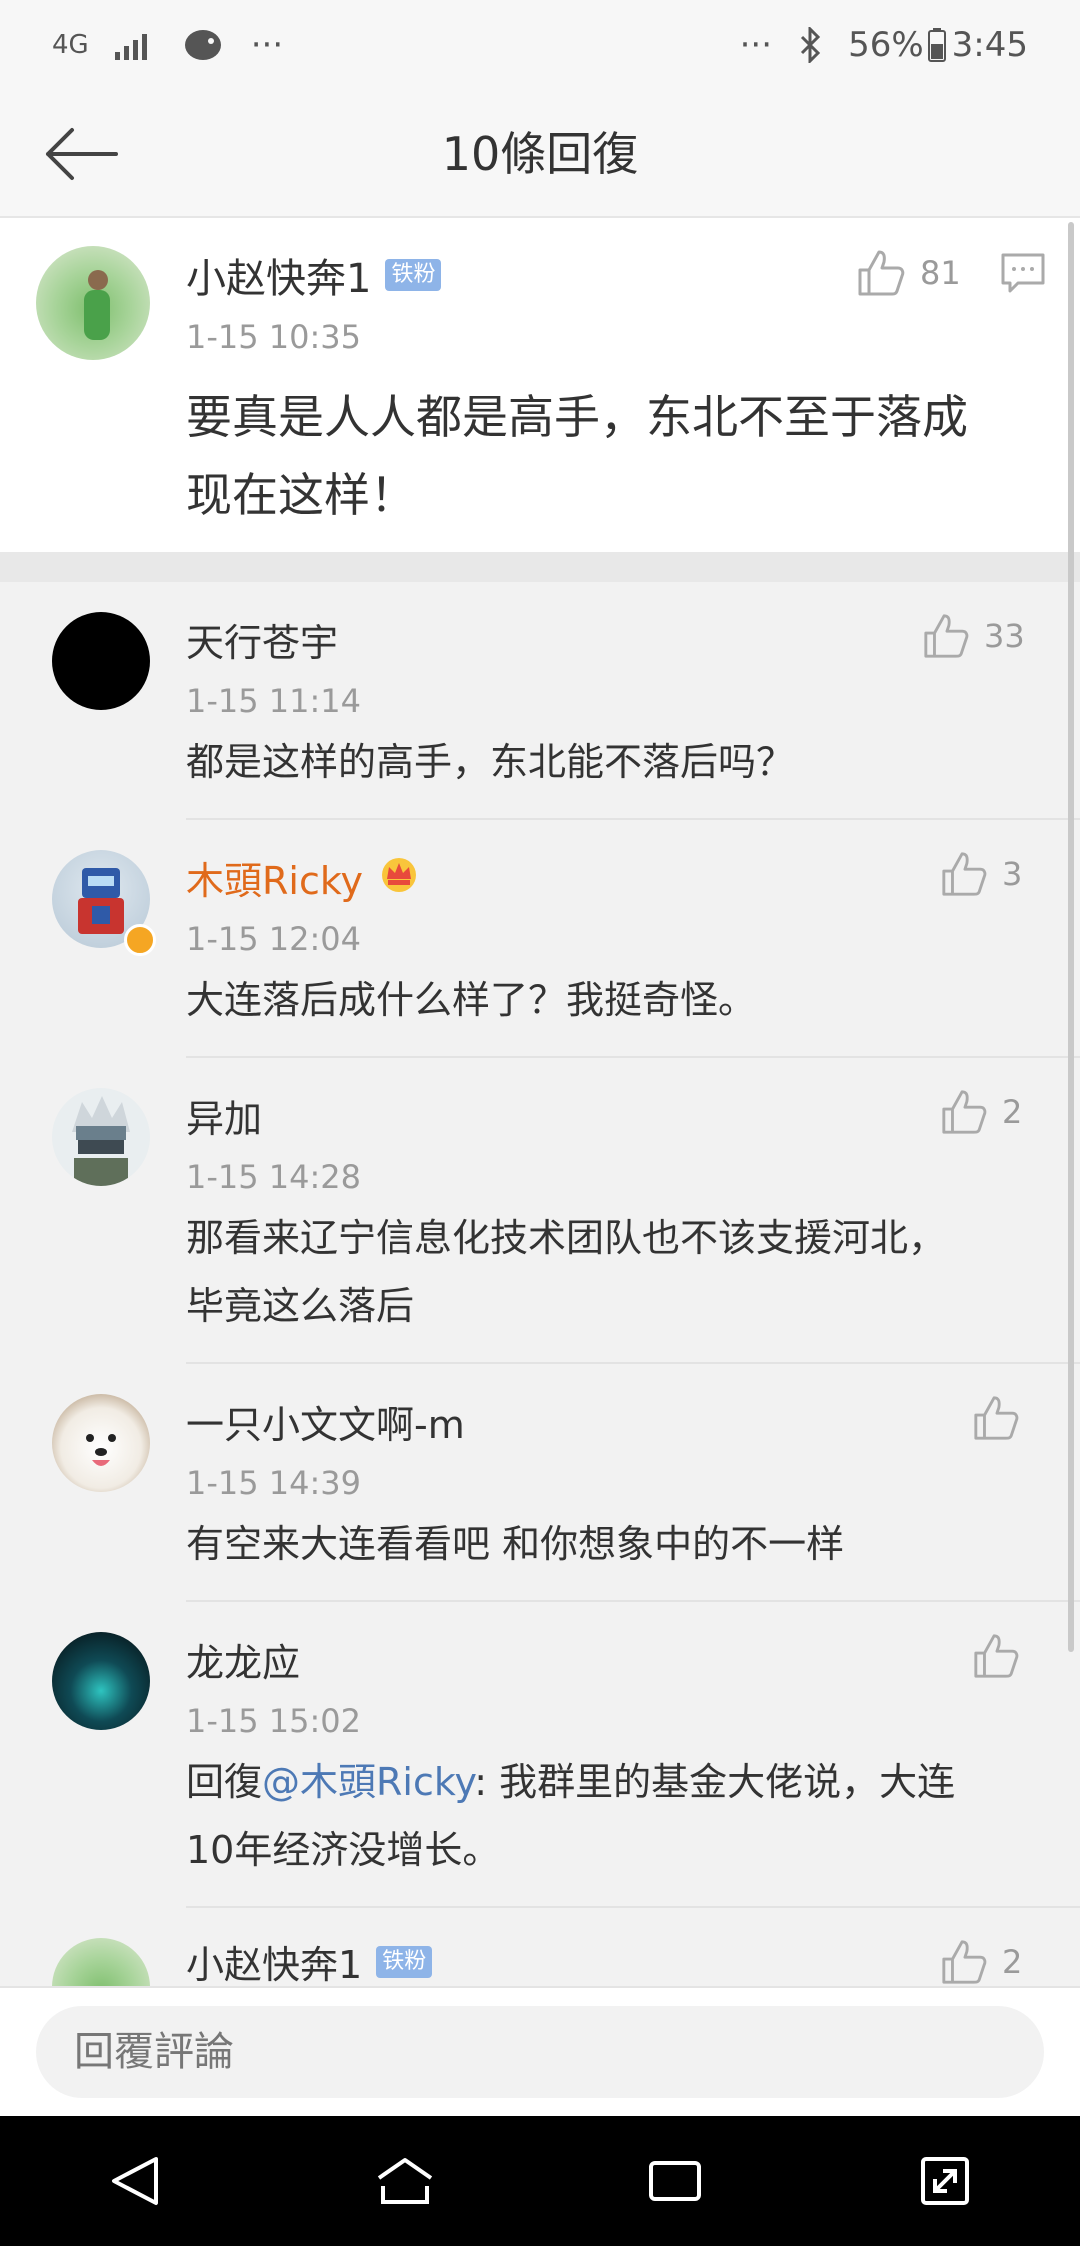 This screenshot has height=2246, width=1080. I want to click on like-button: 3, so click(981, 874).